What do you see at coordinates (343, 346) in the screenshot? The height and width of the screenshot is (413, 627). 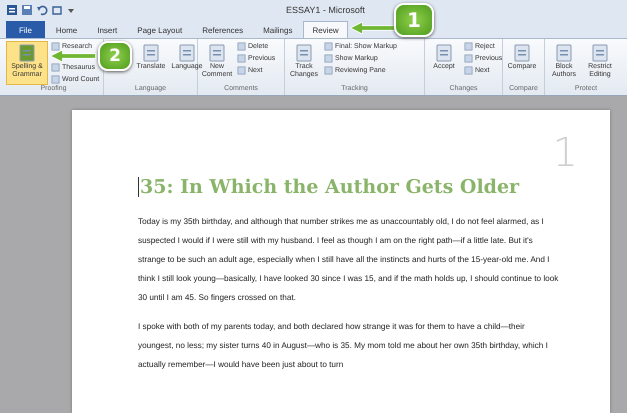 I see `body-paragraph: I spoke with both of my parents today, and both declared how strange it was for them to have a child—their youngest, no less; my sister turns 40 in August—who is 35. My mom told me about her own 35th birthday, which I actually remember—I would have been just about to turn` at bounding box center [343, 346].